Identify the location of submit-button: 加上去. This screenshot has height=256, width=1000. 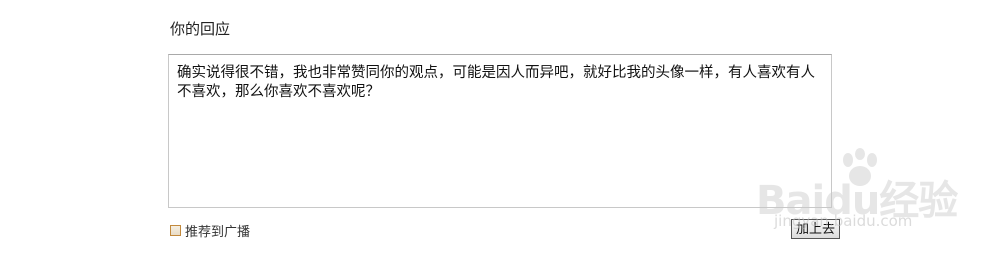
(816, 229).